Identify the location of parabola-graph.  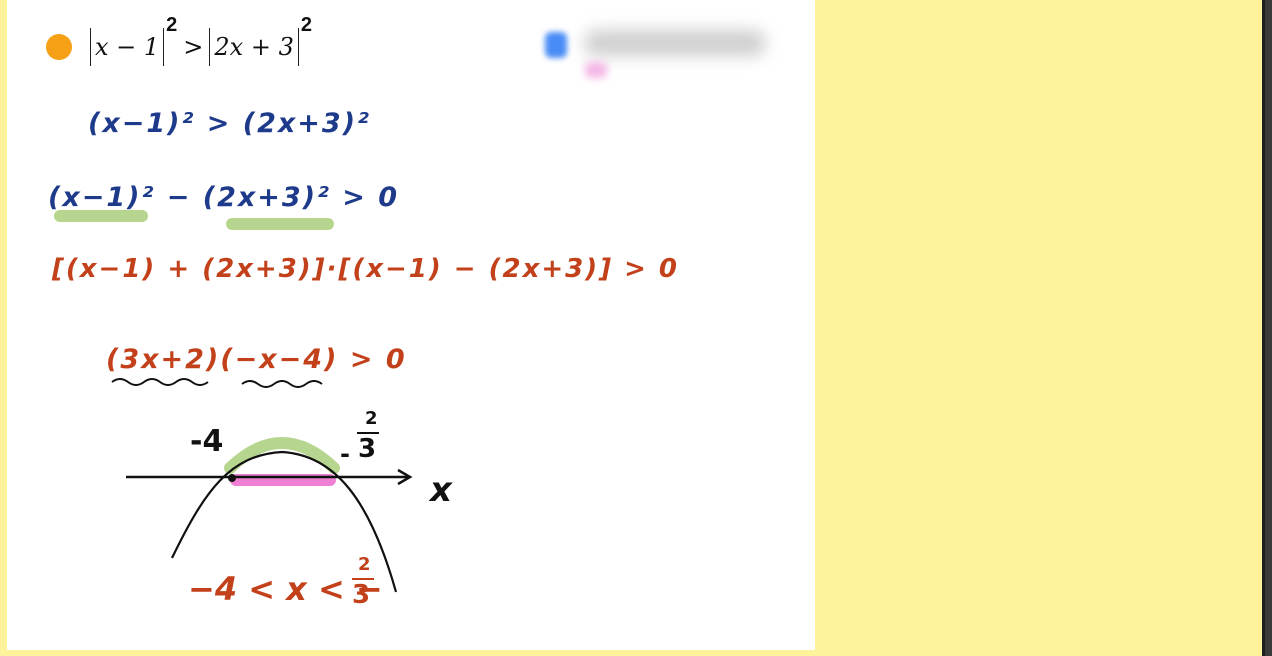
(262, 485).